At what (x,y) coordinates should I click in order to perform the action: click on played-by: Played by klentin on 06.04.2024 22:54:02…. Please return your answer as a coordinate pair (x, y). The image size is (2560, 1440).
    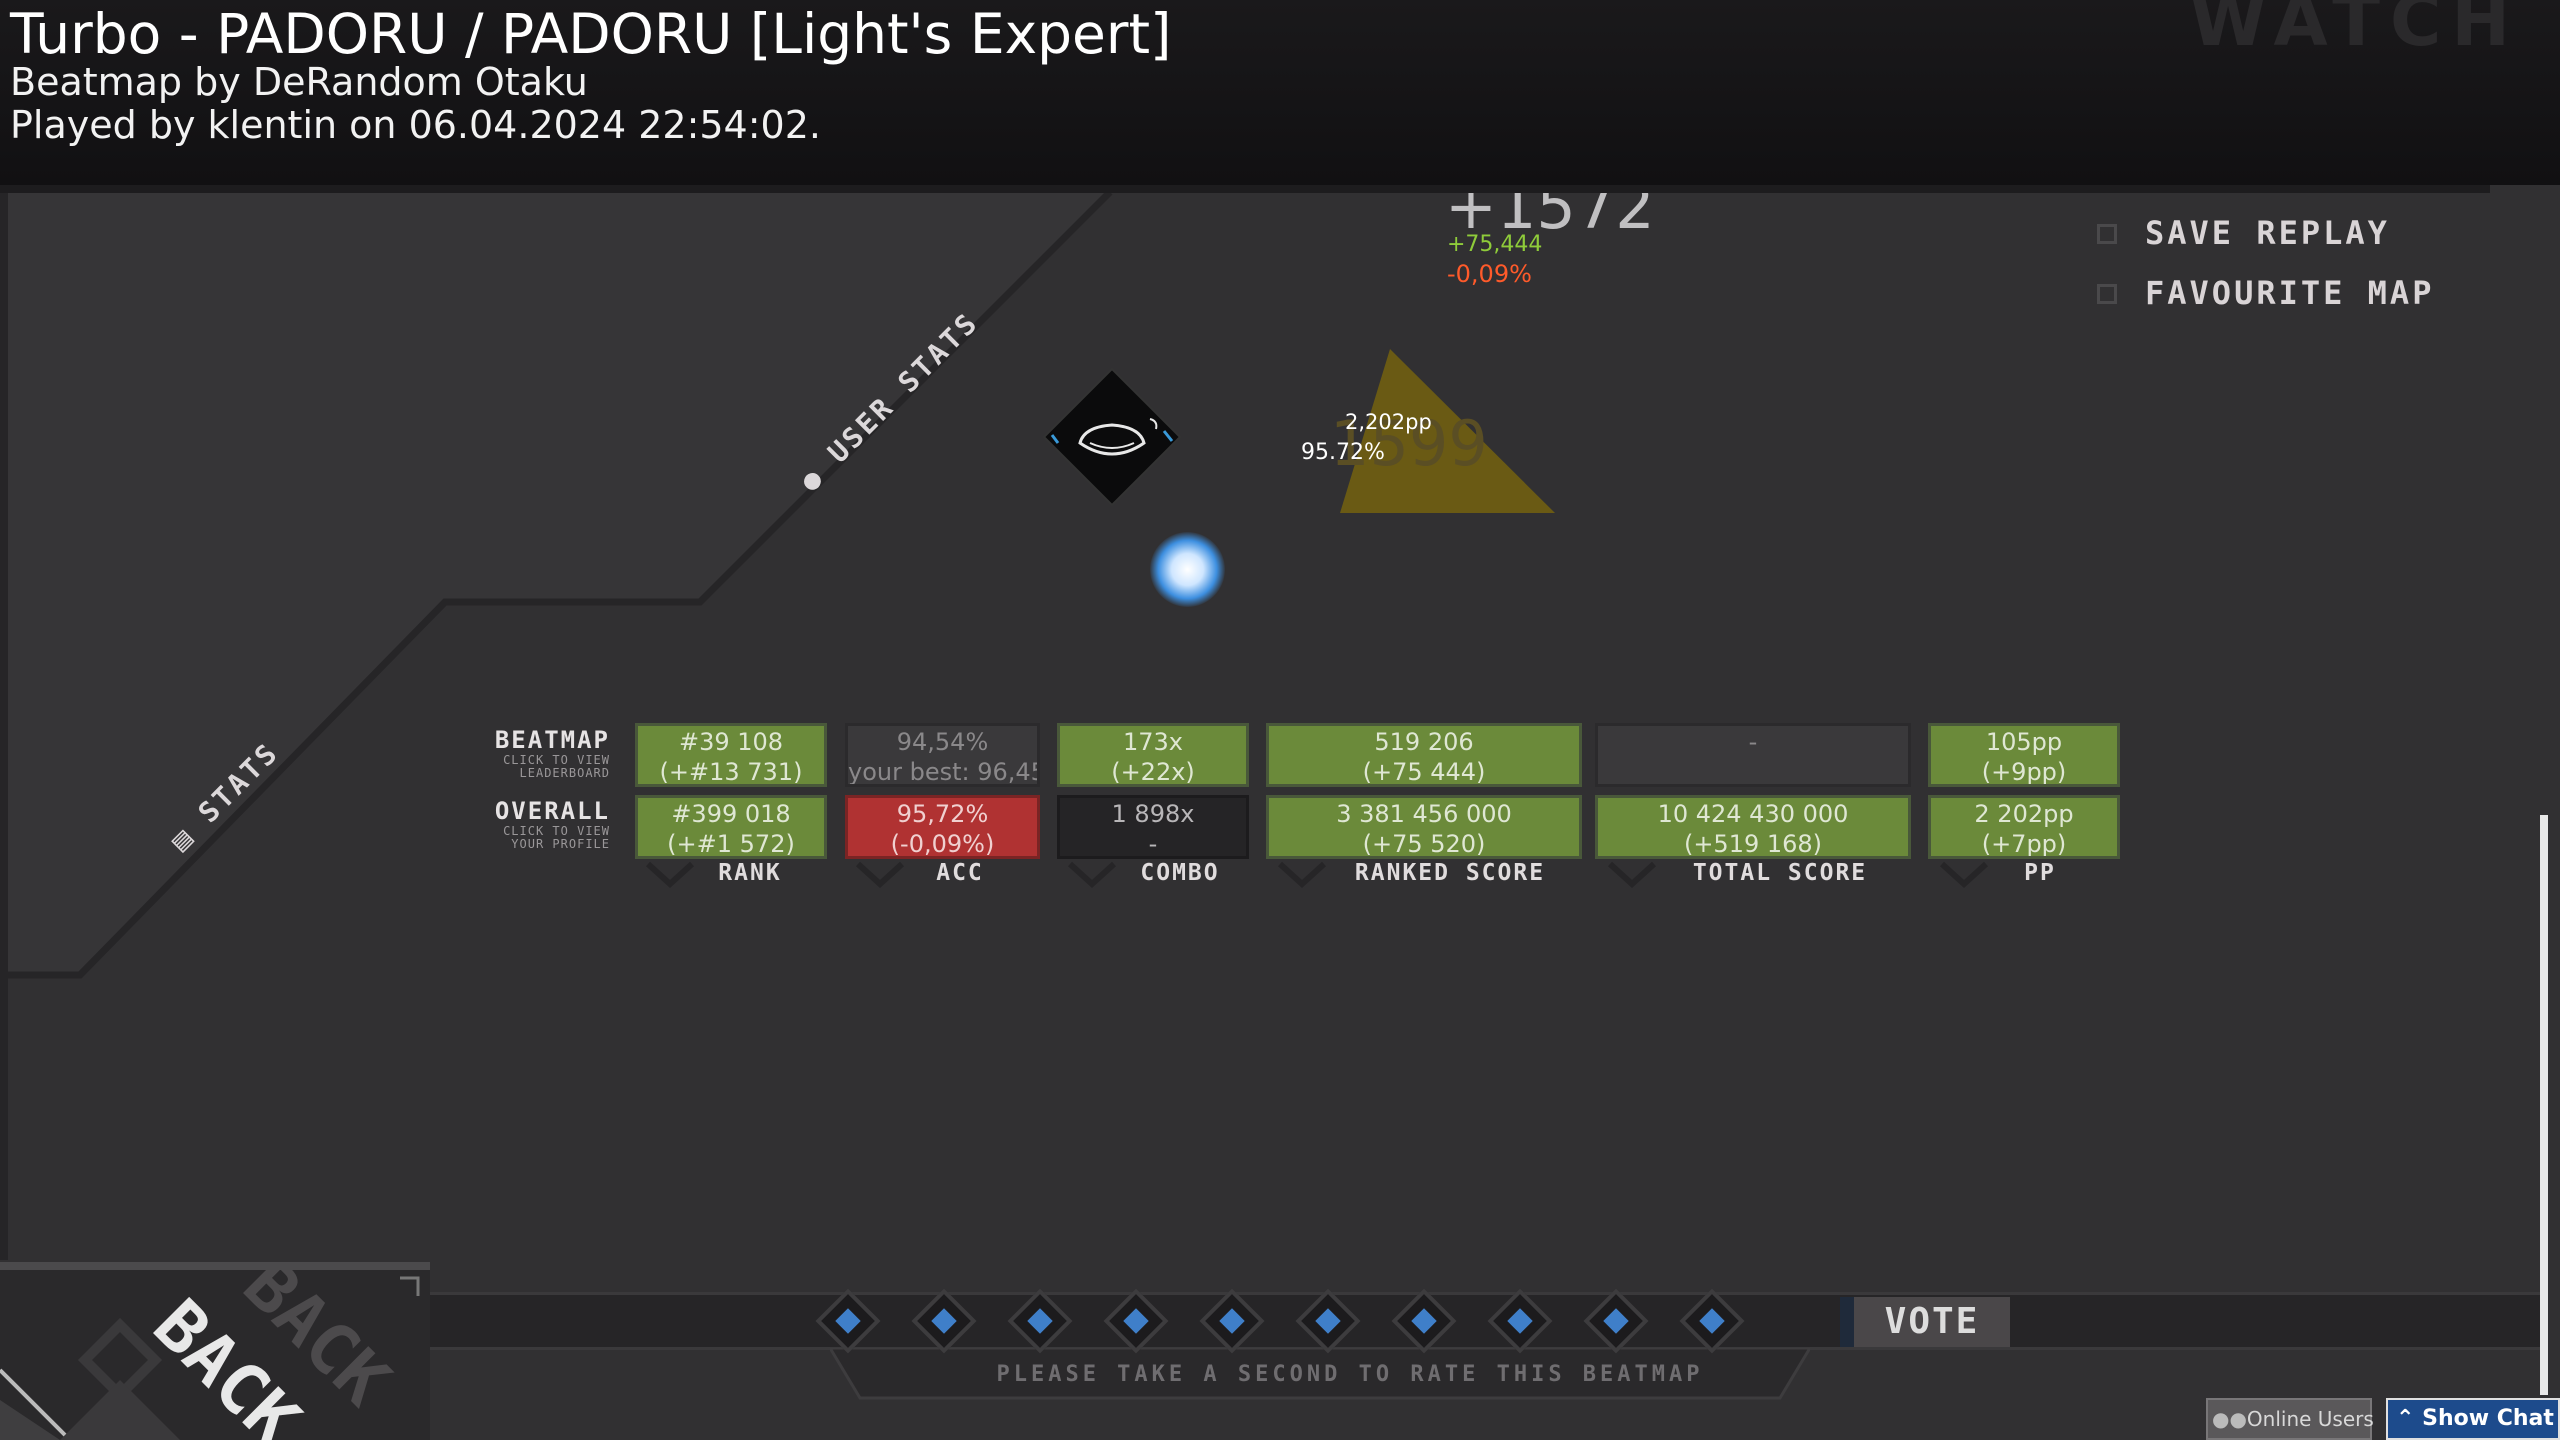
    Looking at the image, I should click on (415, 125).